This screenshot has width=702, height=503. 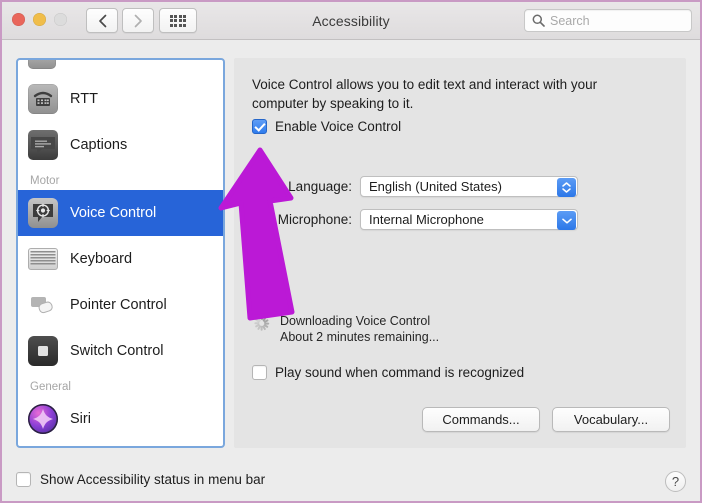 What do you see at coordinates (101, 259) in the screenshot?
I see `sidebar-item-label: Keyboard` at bounding box center [101, 259].